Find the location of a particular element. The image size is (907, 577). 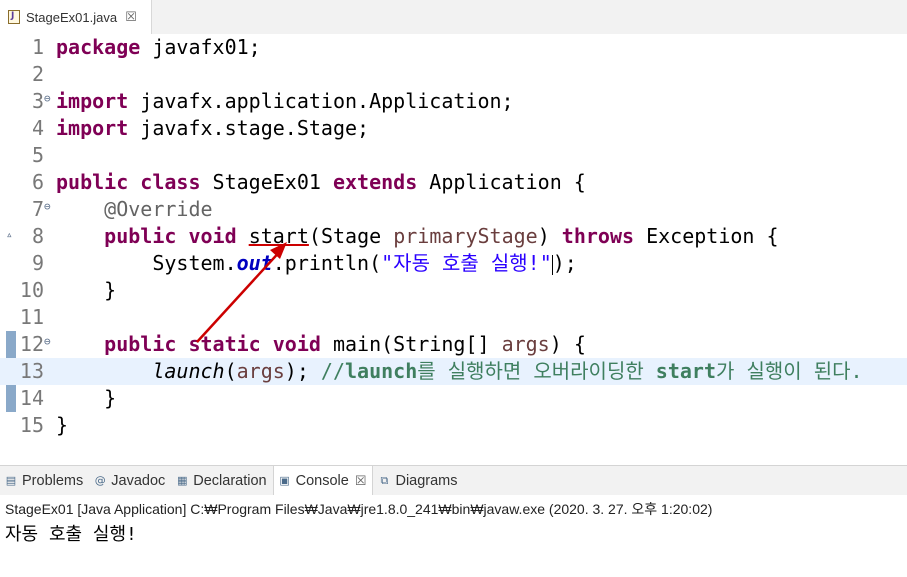

code-line: 10 } is located at coordinates (453, 290).